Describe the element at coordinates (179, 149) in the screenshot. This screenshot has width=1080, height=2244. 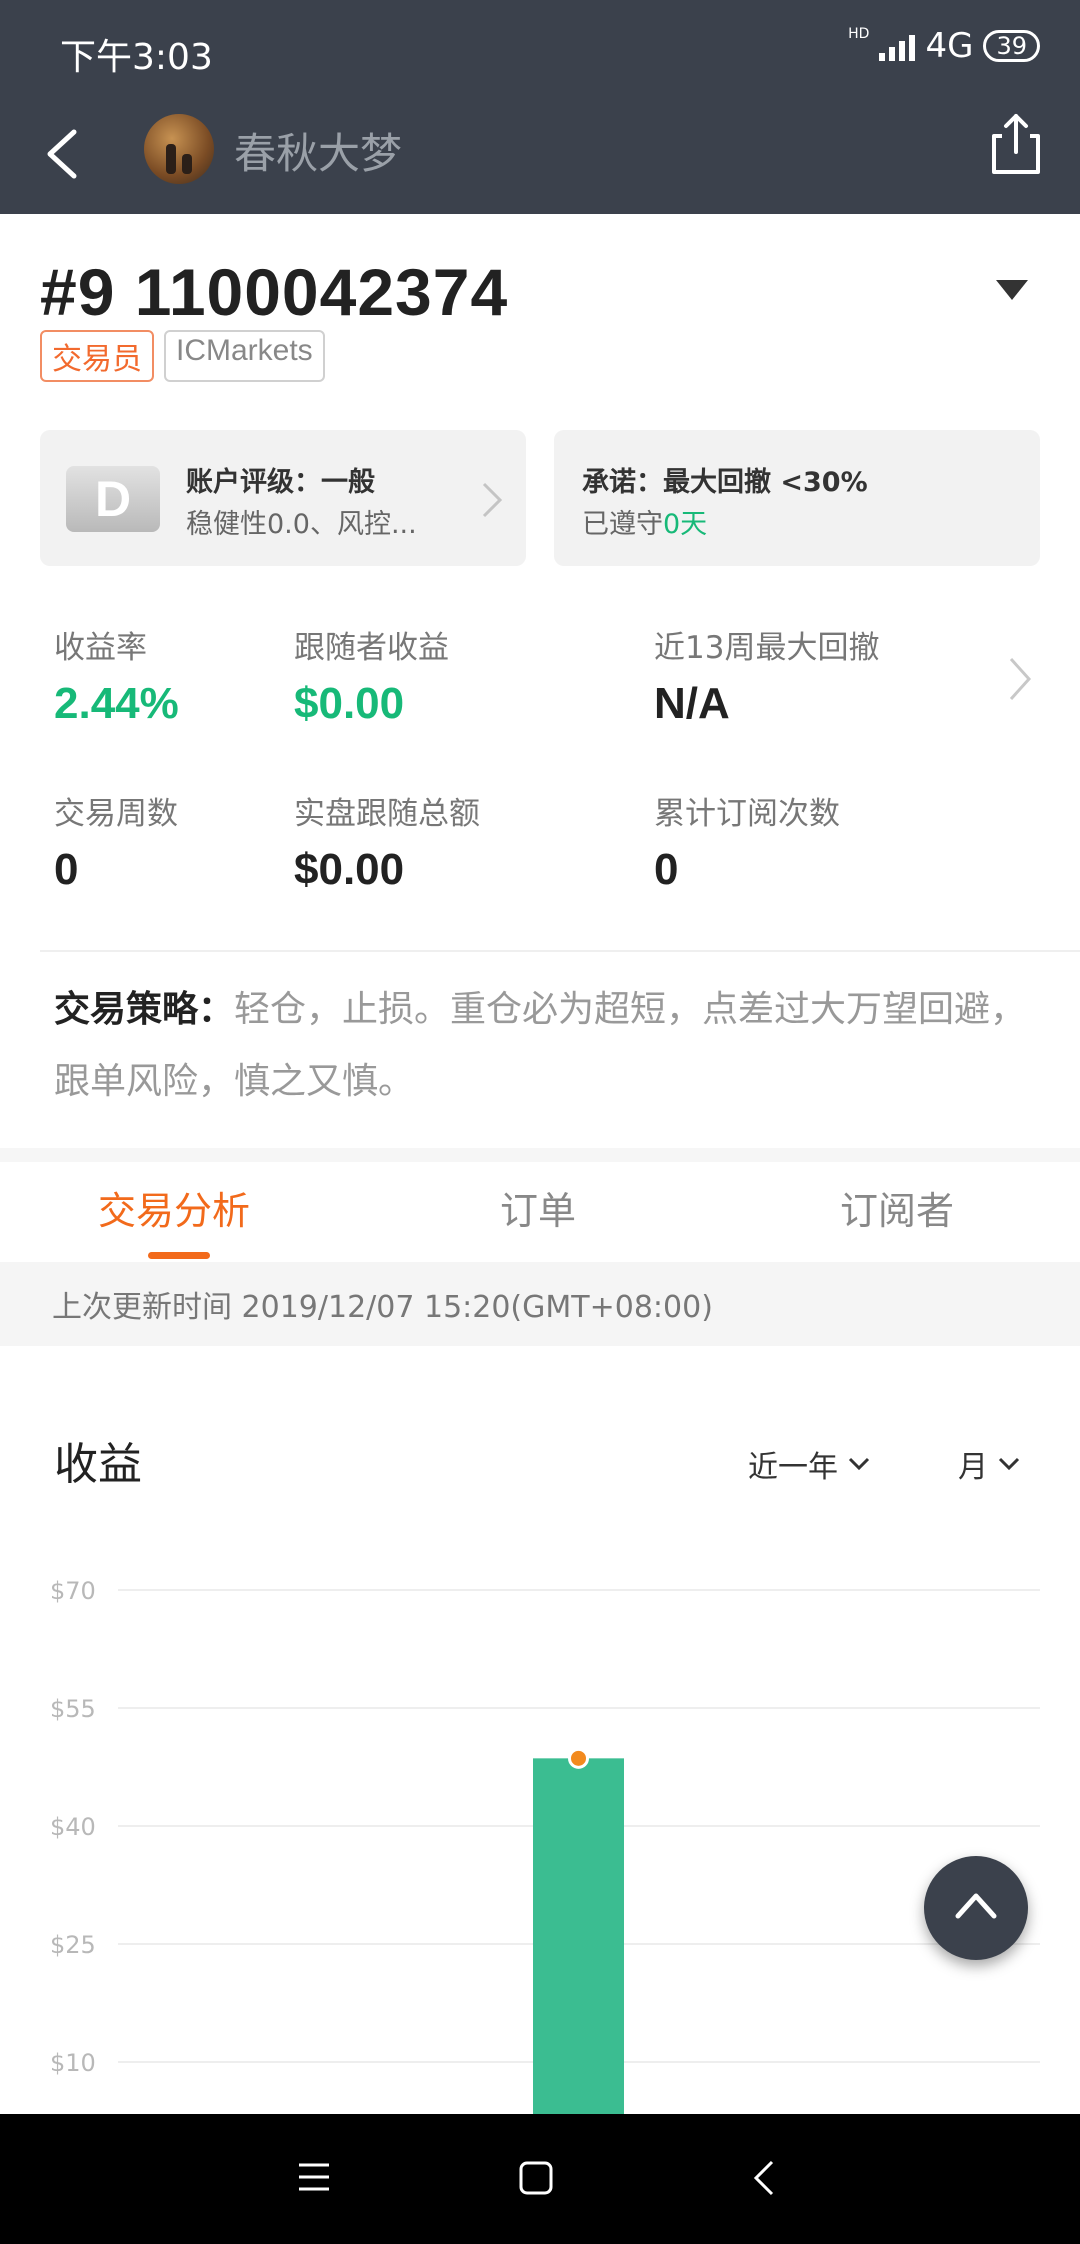
I see `avatar` at that location.